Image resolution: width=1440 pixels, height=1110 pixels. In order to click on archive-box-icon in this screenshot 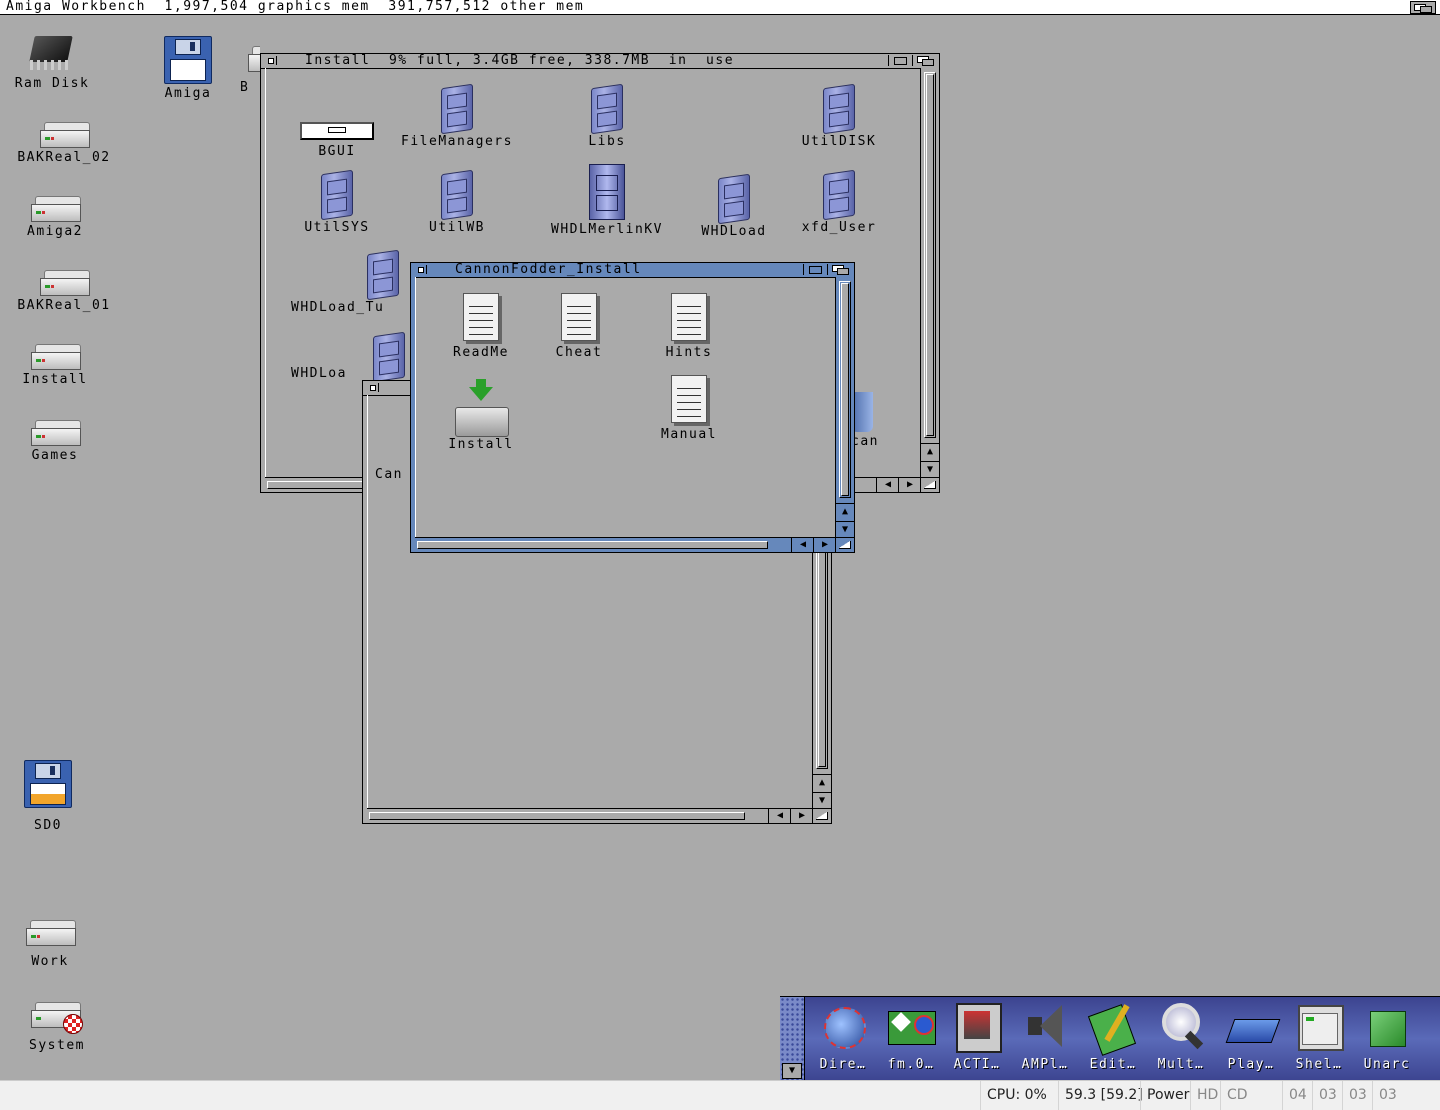, I will do `click(1387, 1026)`.